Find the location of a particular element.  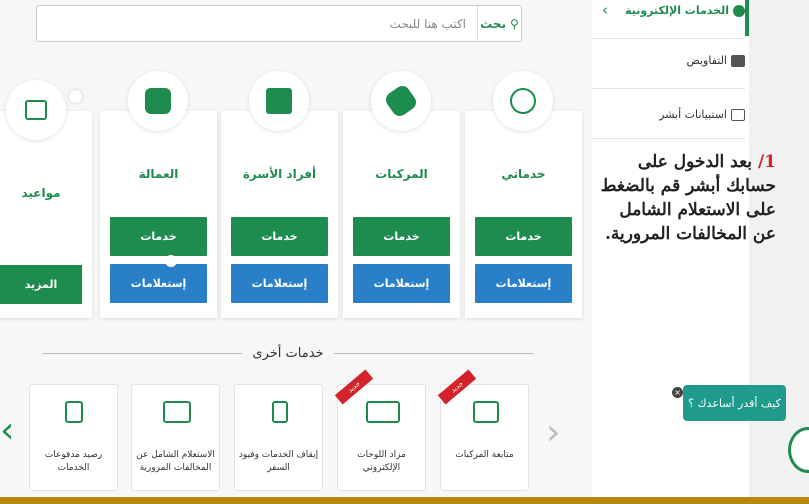

search-button-label: بحث is located at coordinates (493, 23).